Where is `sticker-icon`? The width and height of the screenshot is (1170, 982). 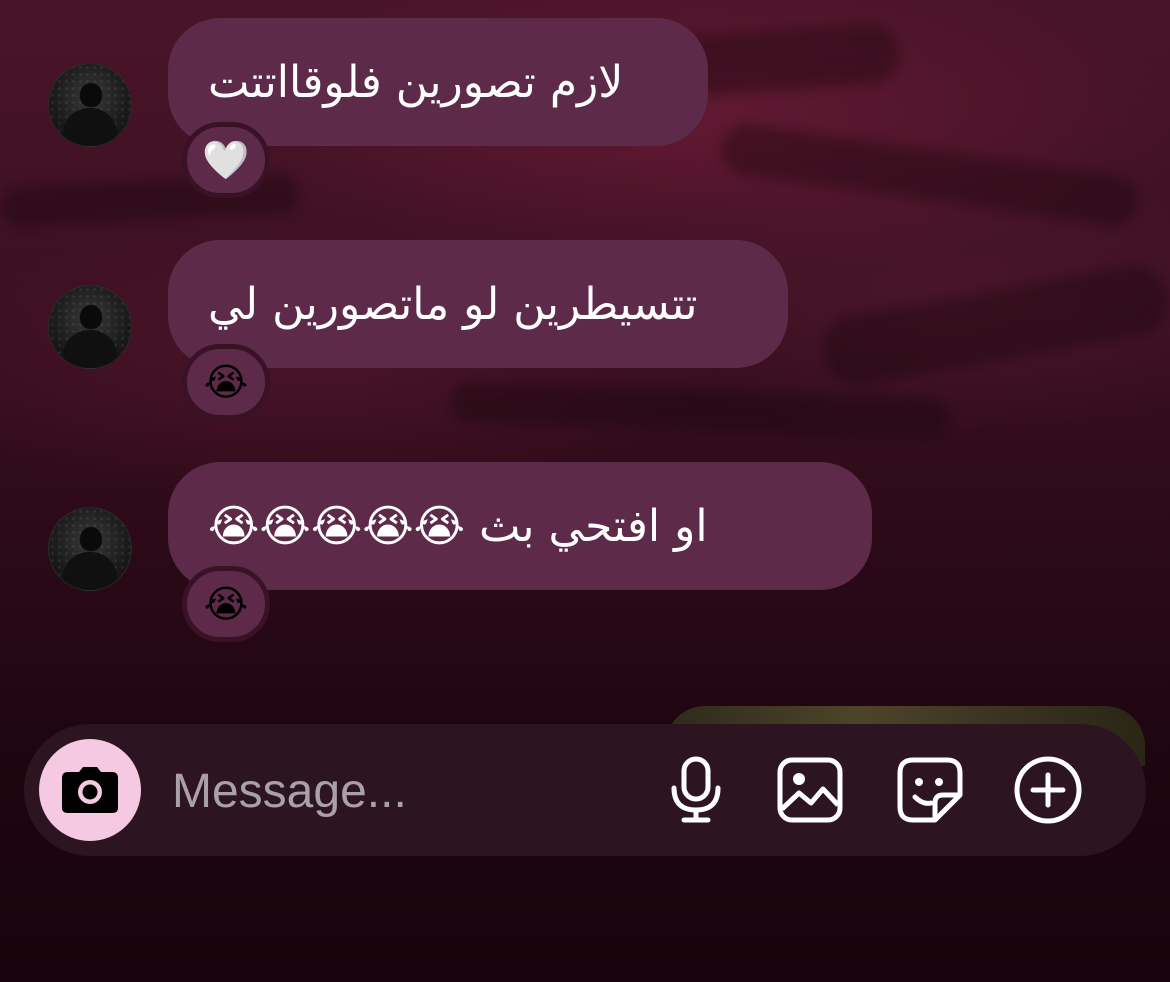
sticker-icon is located at coordinates (930, 790).